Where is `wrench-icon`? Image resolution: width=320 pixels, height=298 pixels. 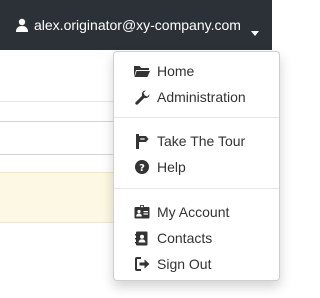
wrench-icon is located at coordinates (142, 97).